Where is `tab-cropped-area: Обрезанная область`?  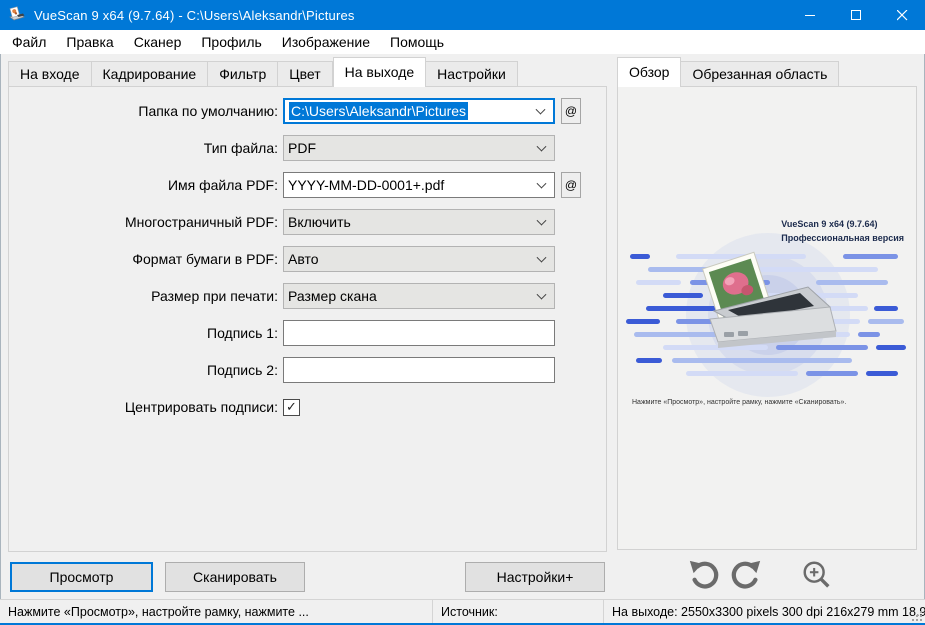 tab-cropped-area: Обрезанная область is located at coordinates (760, 74).